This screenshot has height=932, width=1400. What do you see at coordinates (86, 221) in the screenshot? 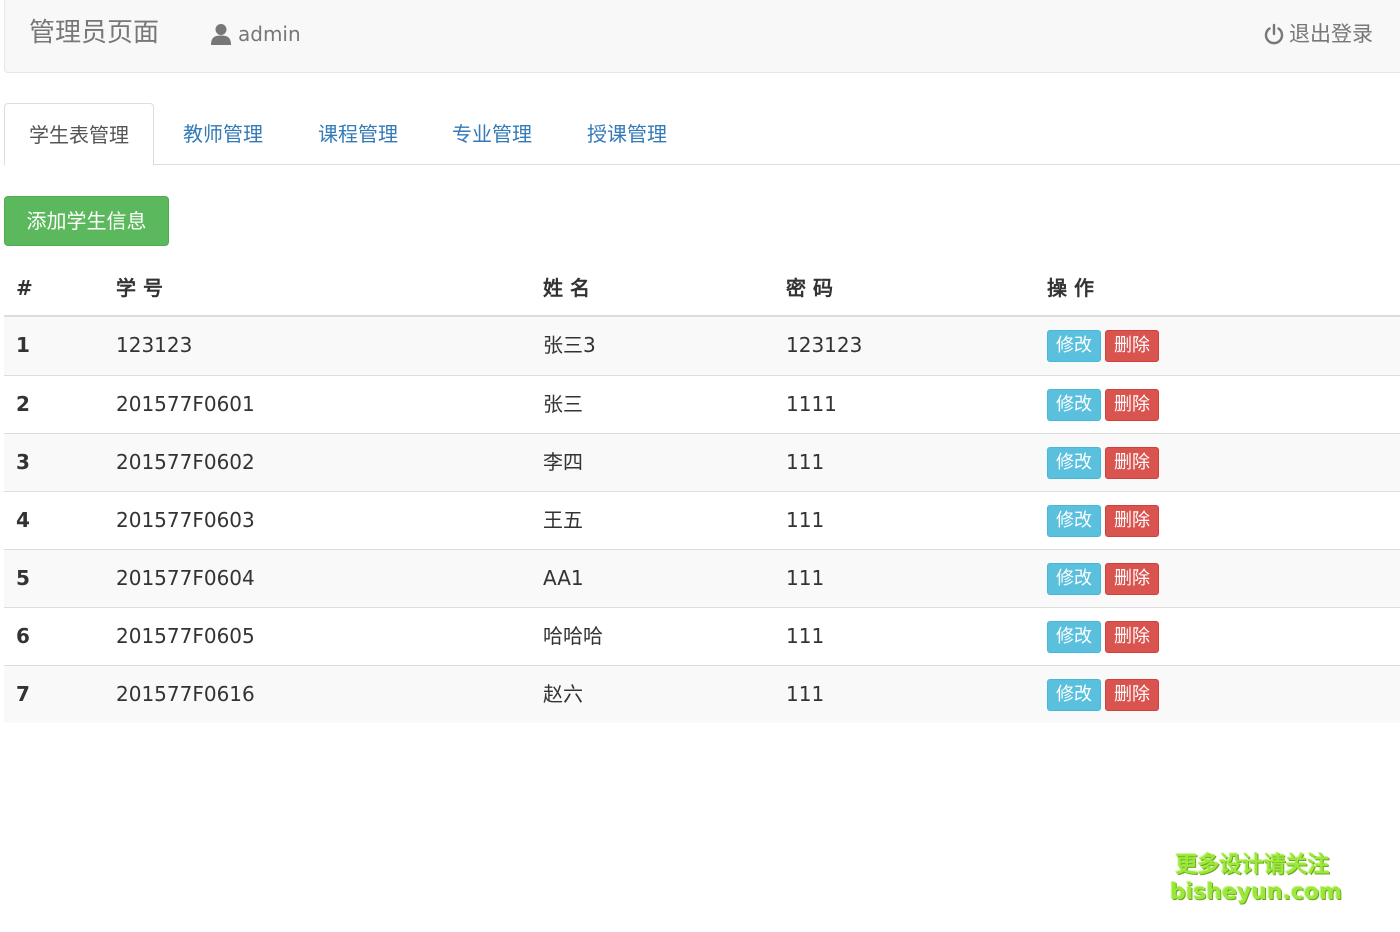
I see `add-student-button: 添加学生信息` at bounding box center [86, 221].